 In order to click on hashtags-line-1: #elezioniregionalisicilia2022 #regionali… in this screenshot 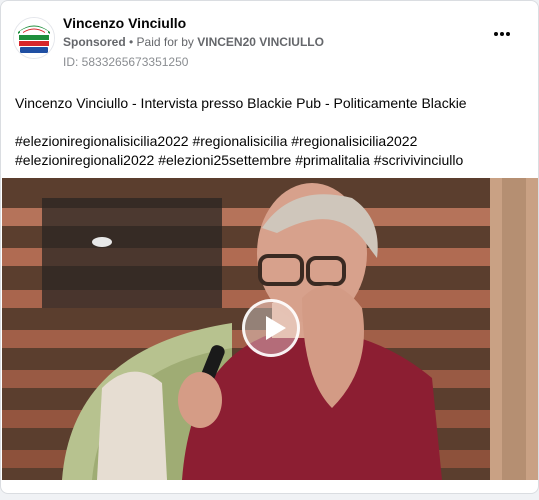, I will do `click(216, 141)`.